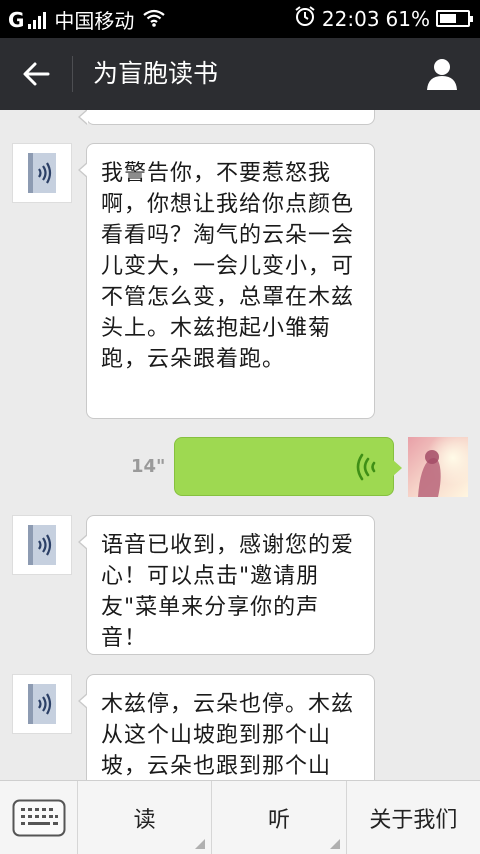  What do you see at coordinates (454, 18) in the screenshot?
I see `battery-icon` at bounding box center [454, 18].